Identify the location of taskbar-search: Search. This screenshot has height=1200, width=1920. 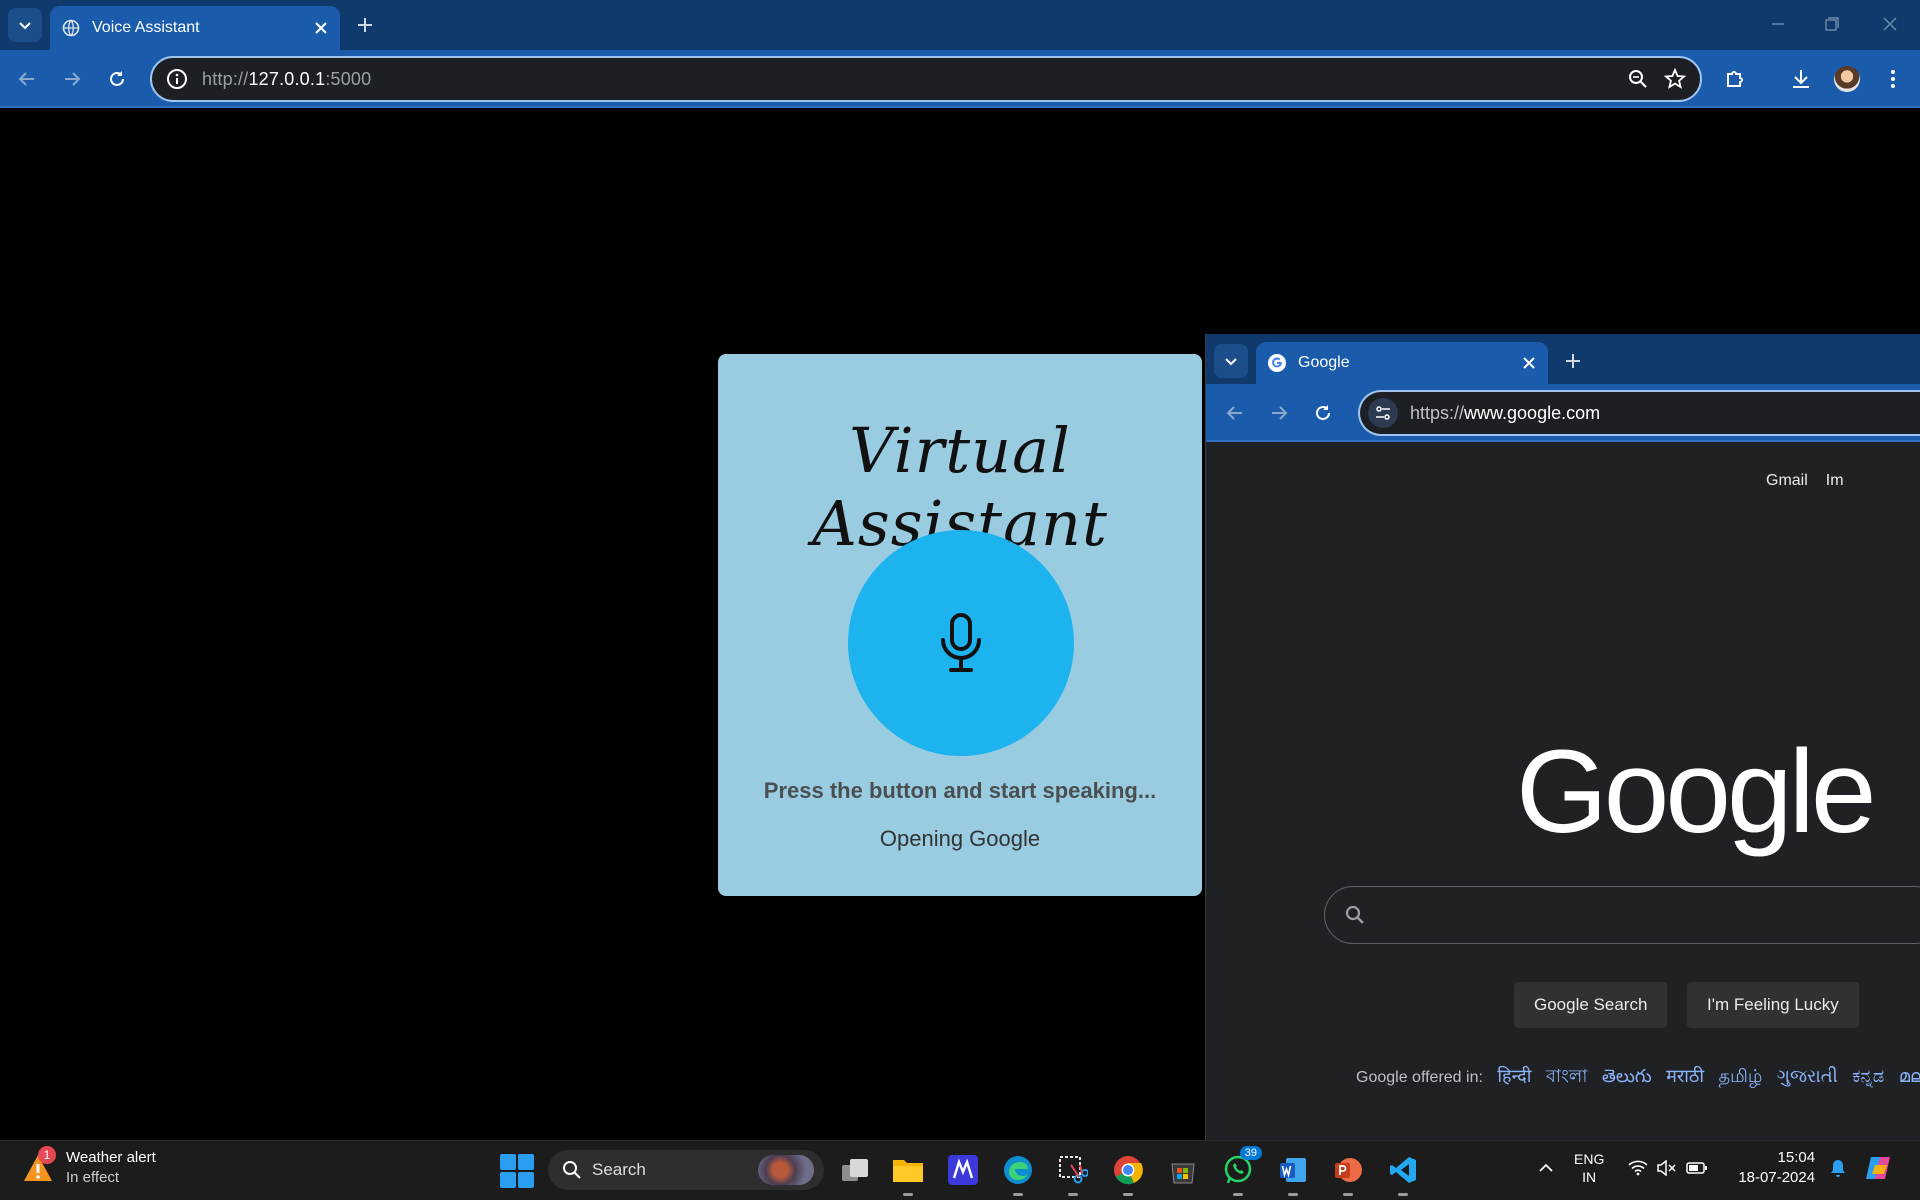
(686, 1170).